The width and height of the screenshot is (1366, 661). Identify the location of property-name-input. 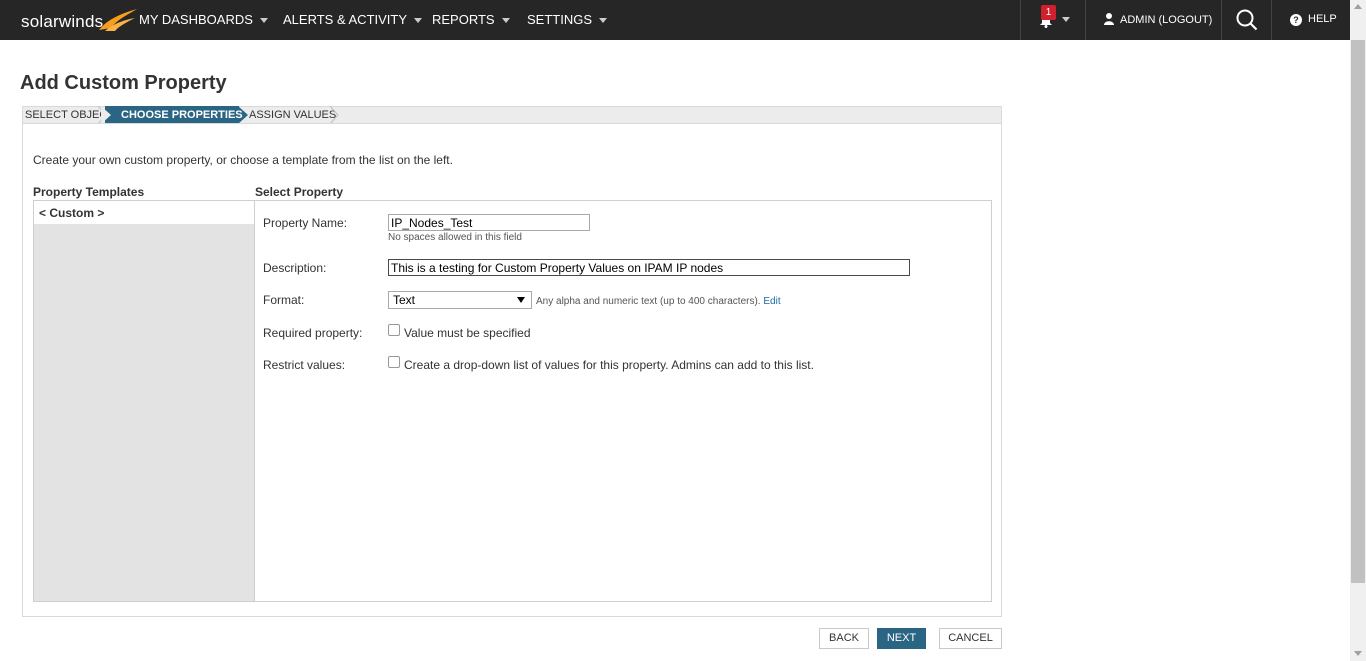
(489, 222).